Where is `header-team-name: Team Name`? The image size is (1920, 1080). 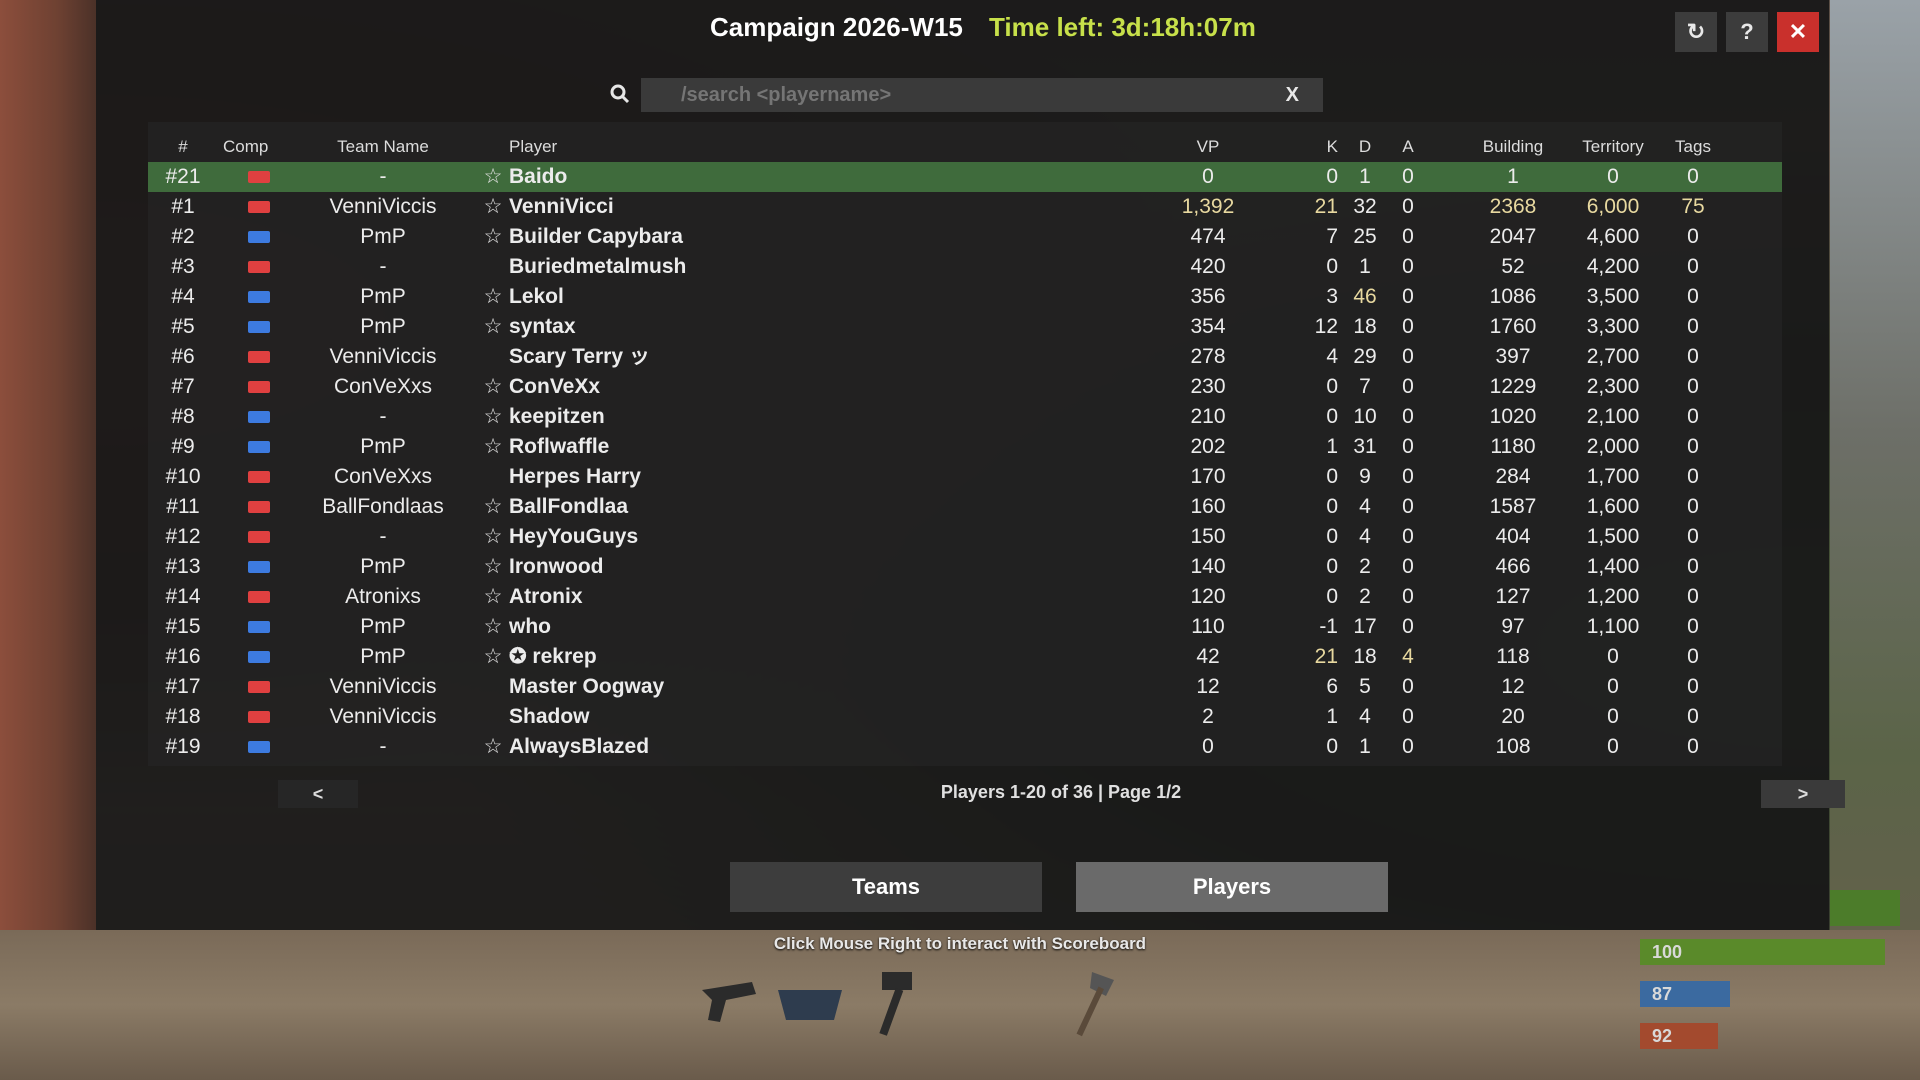
header-team-name: Team Name is located at coordinates (383, 147).